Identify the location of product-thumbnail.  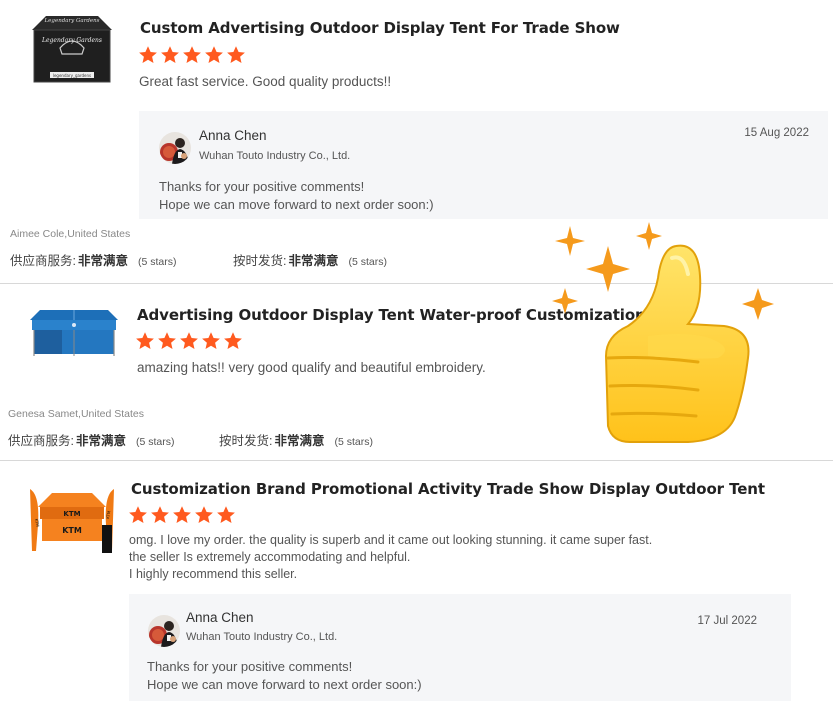
(74, 332).